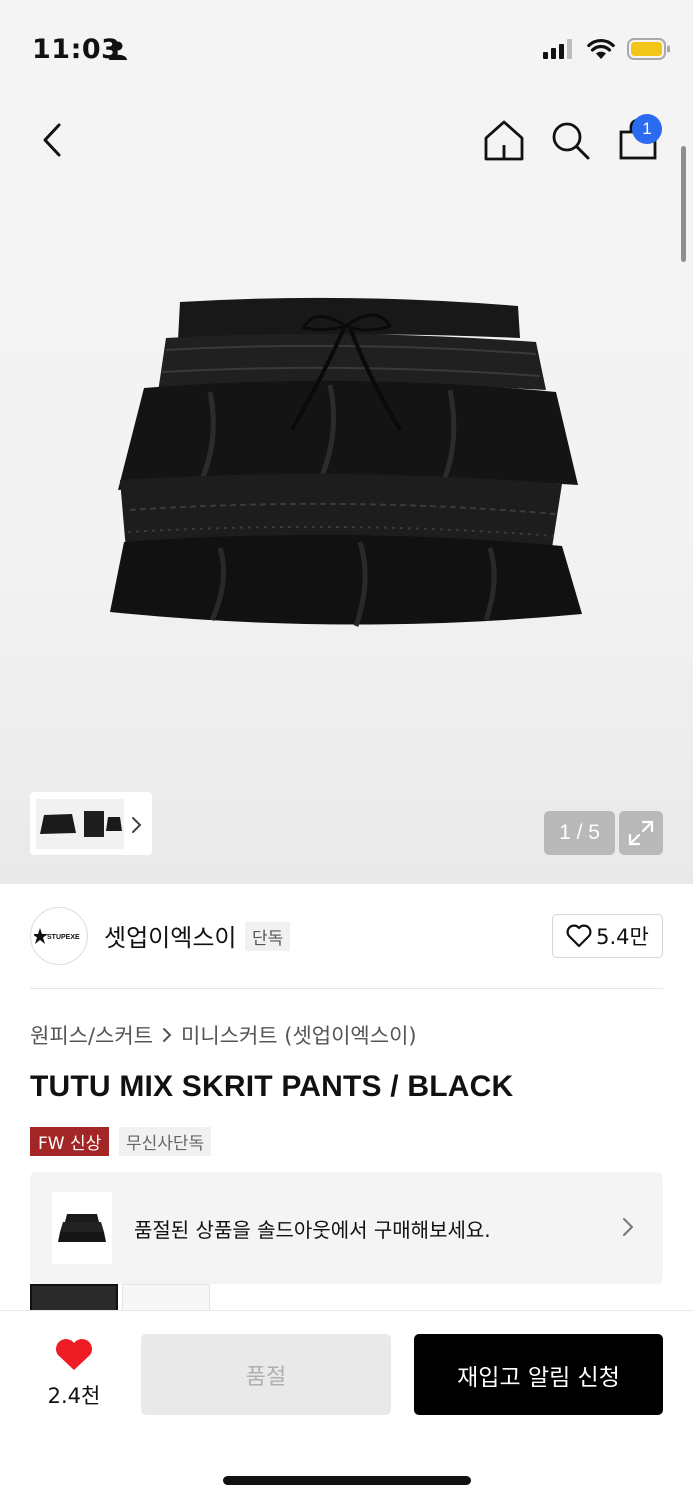 The width and height of the screenshot is (693, 1500). Describe the element at coordinates (266, 1374) in the screenshot. I see `soldout-button: 품절` at that location.